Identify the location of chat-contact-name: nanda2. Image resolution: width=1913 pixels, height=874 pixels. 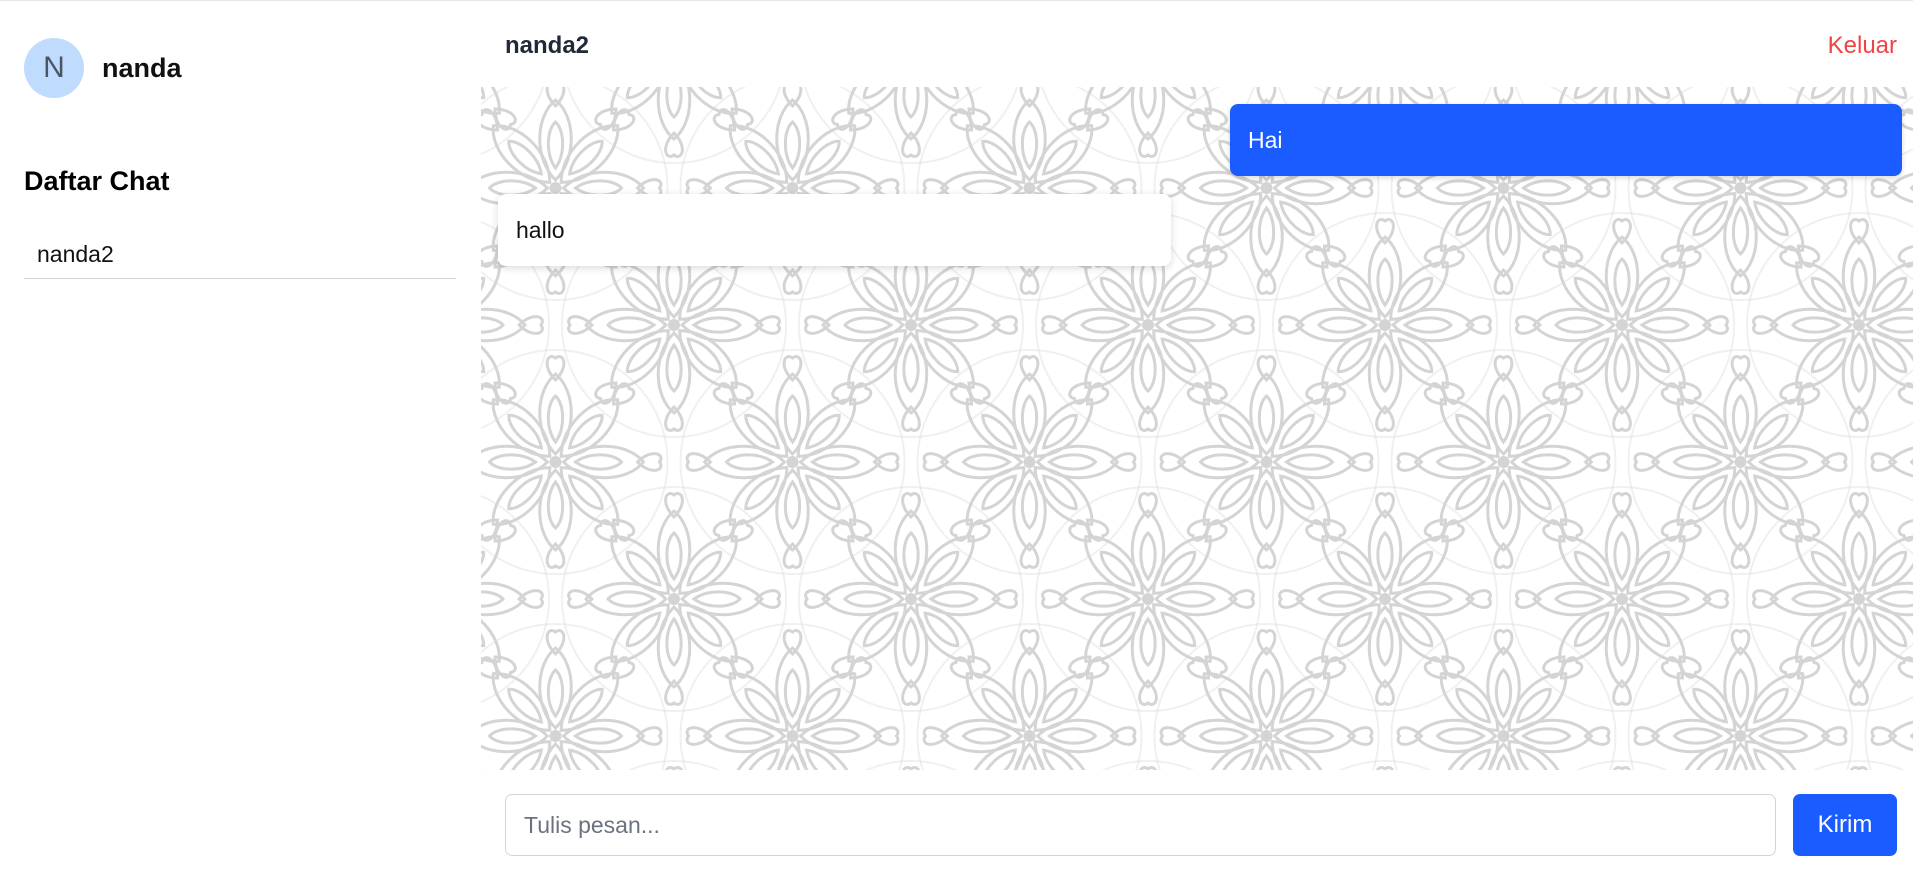
(547, 45).